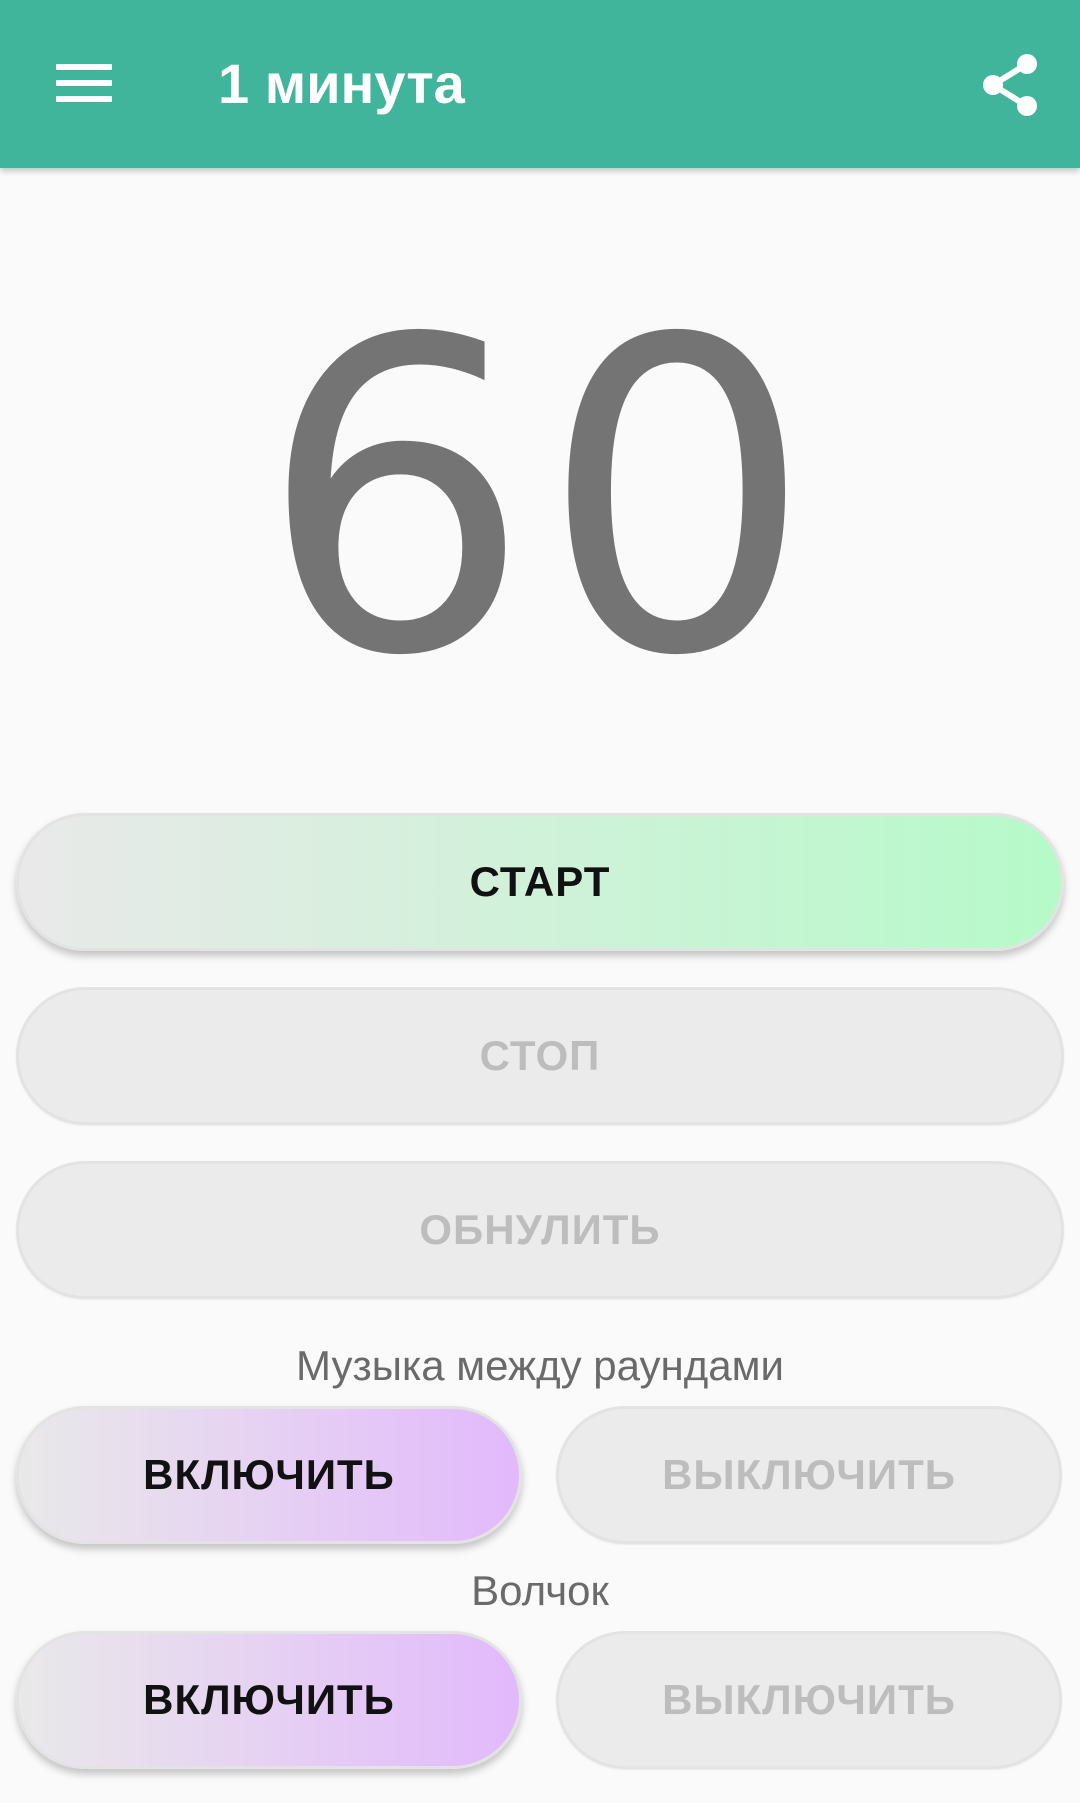 The width and height of the screenshot is (1080, 1803). What do you see at coordinates (809, 1700) in the screenshot?
I see `spinner-disable-button: ВЫКЛЮЧИТЬ` at bounding box center [809, 1700].